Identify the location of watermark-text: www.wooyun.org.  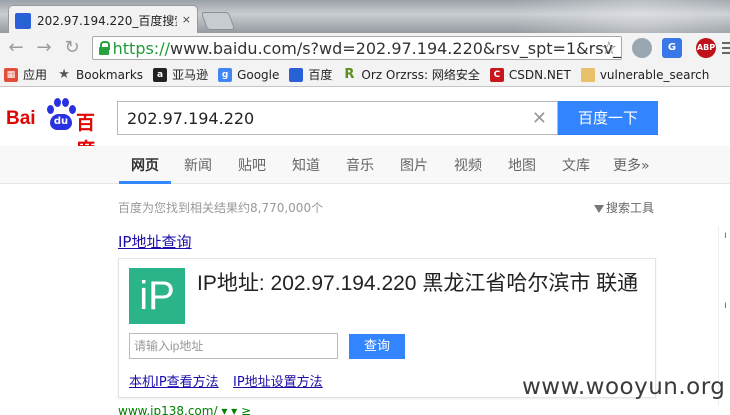
(624, 387).